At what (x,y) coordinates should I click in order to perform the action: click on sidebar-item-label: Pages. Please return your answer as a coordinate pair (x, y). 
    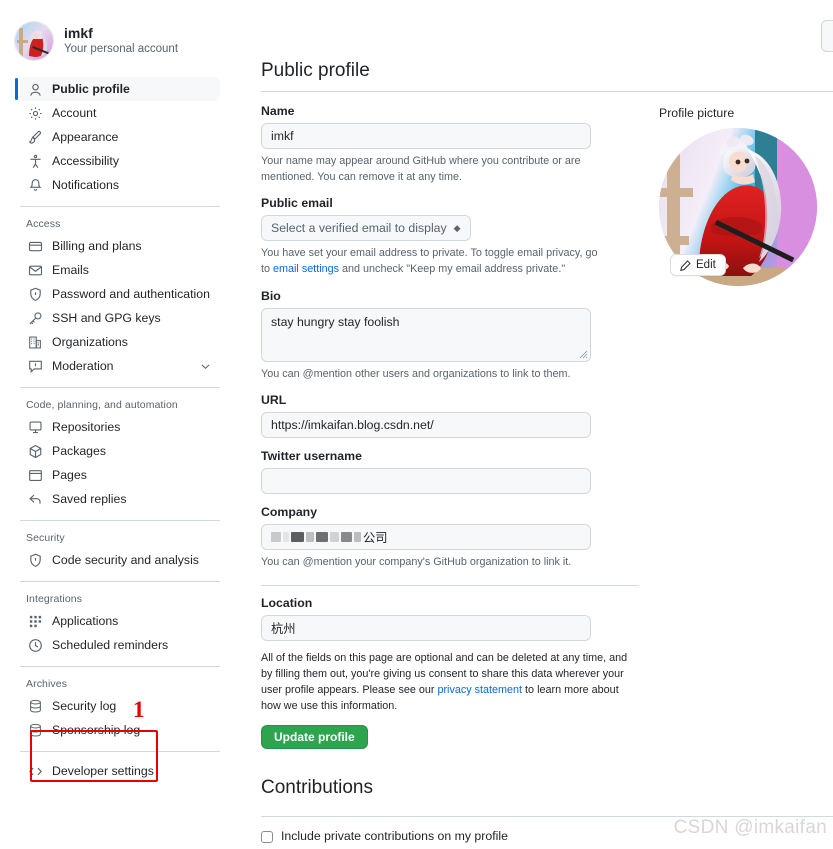
    Looking at the image, I should click on (69, 475).